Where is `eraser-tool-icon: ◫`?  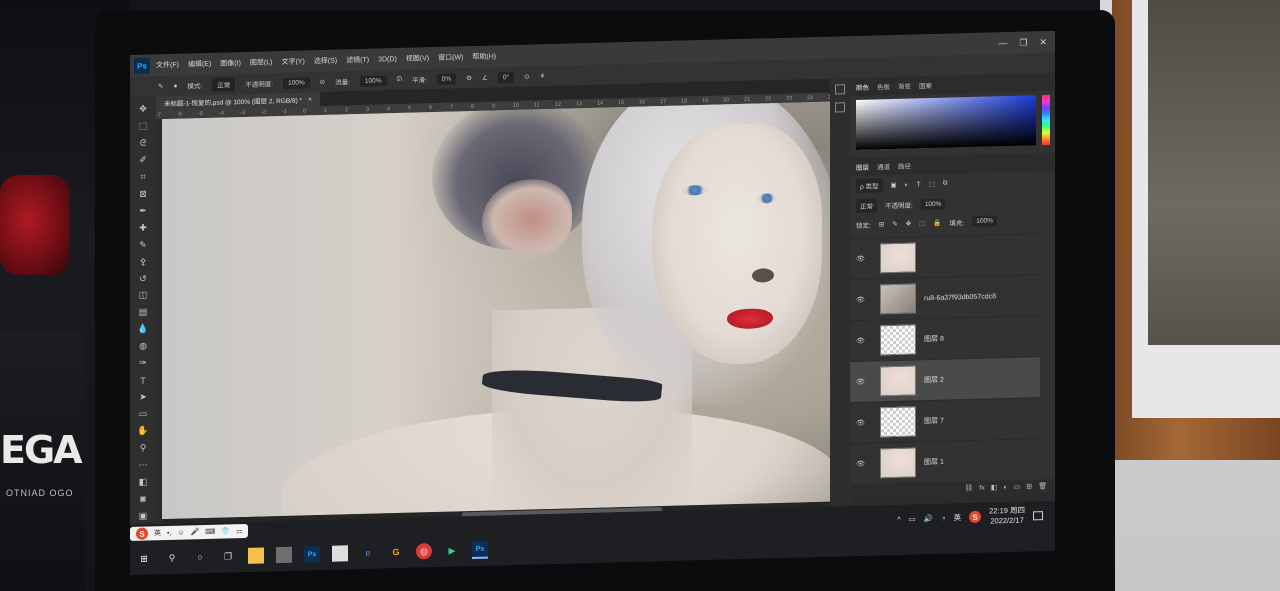 eraser-tool-icon: ◫ is located at coordinates (143, 295).